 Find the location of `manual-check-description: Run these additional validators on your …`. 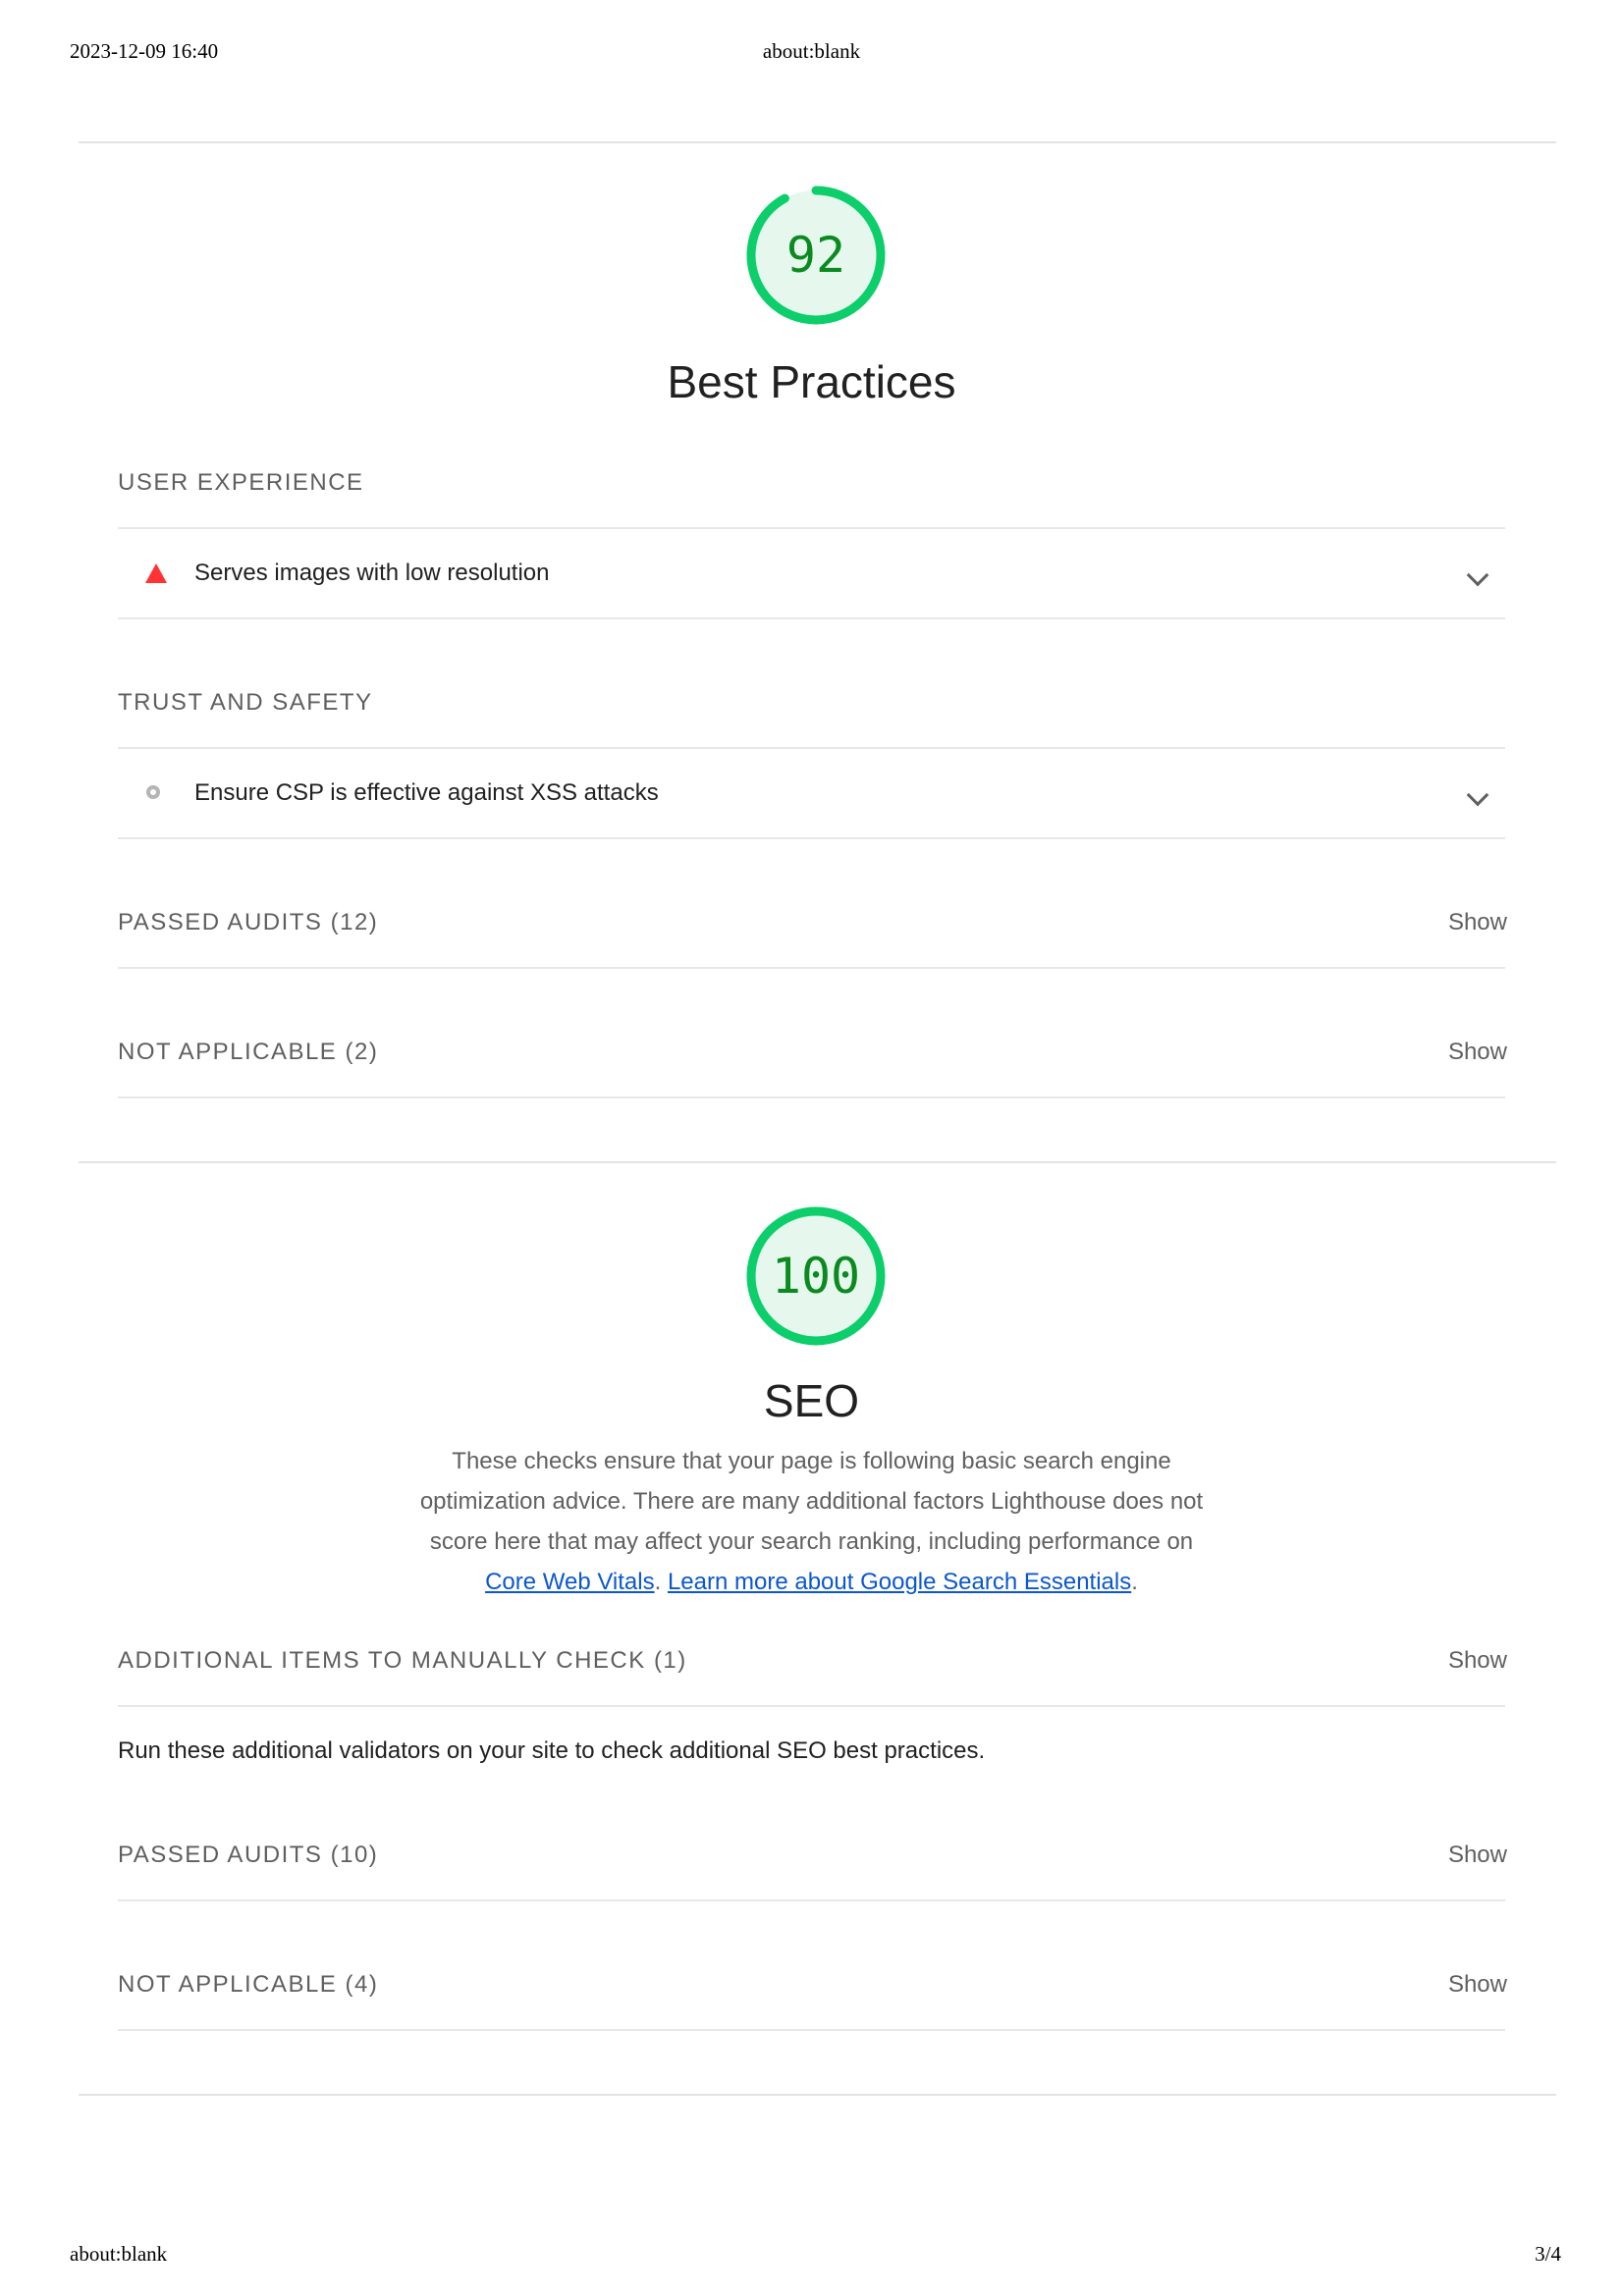

manual-check-description: Run these additional validators on your … is located at coordinates (552, 1750).